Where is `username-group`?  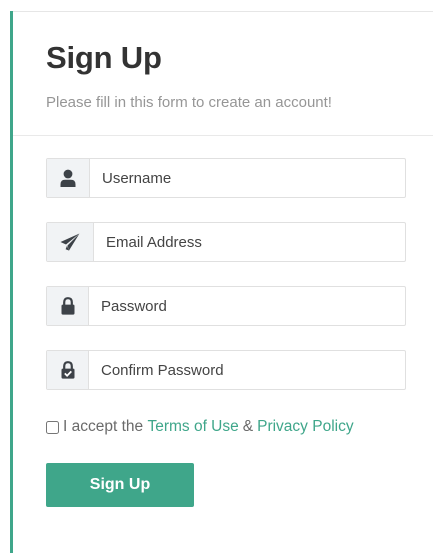
username-group is located at coordinates (226, 178).